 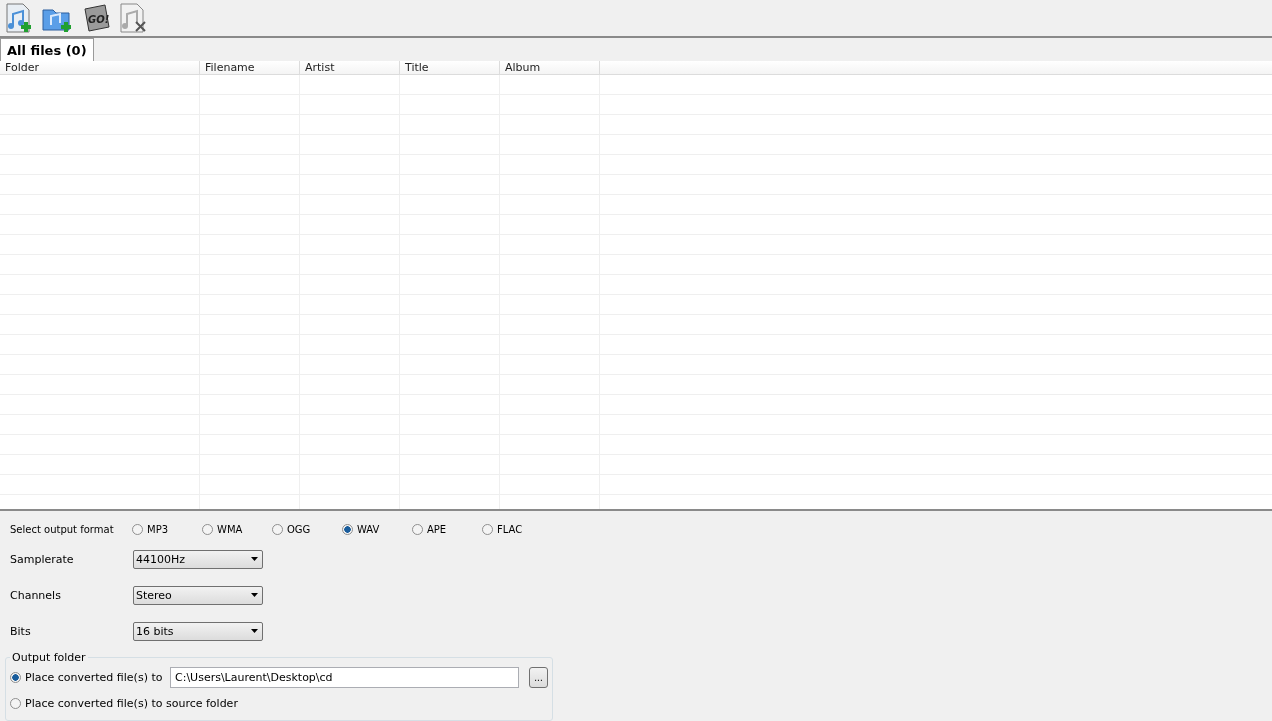 What do you see at coordinates (19, 17) in the screenshot?
I see `music-file-add-icon` at bounding box center [19, 17].